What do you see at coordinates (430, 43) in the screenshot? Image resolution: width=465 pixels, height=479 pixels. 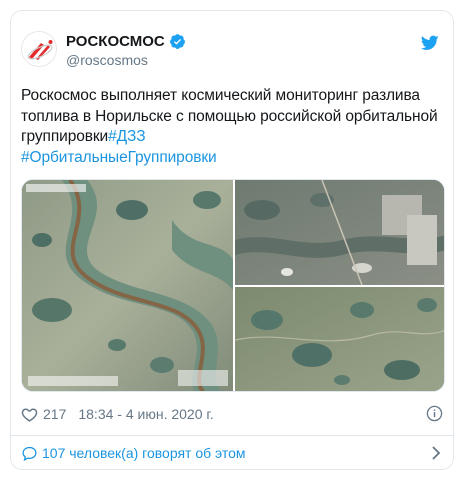 I see `twitter-bird-icon` at bounding box center [430, 43].